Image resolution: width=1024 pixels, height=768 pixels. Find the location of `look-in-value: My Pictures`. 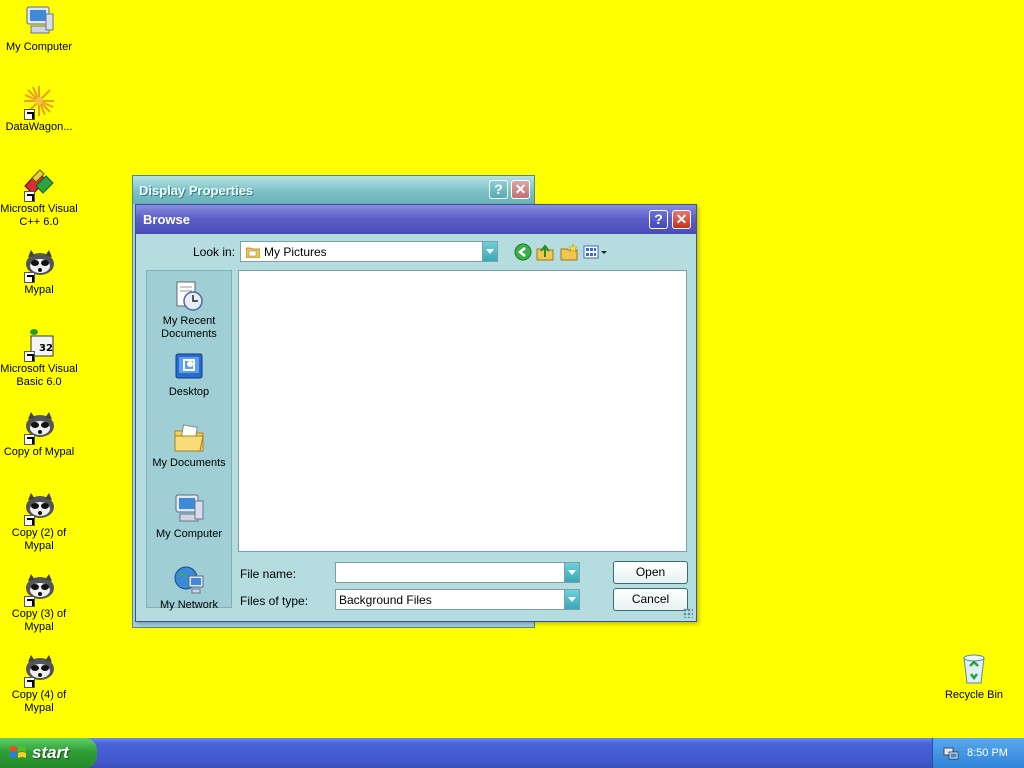

look-in-value: My Pictures is located at coordinates (295, 251).